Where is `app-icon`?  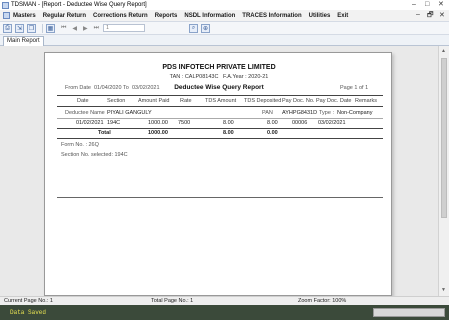 app-icon is located at coordinates (5, 5).